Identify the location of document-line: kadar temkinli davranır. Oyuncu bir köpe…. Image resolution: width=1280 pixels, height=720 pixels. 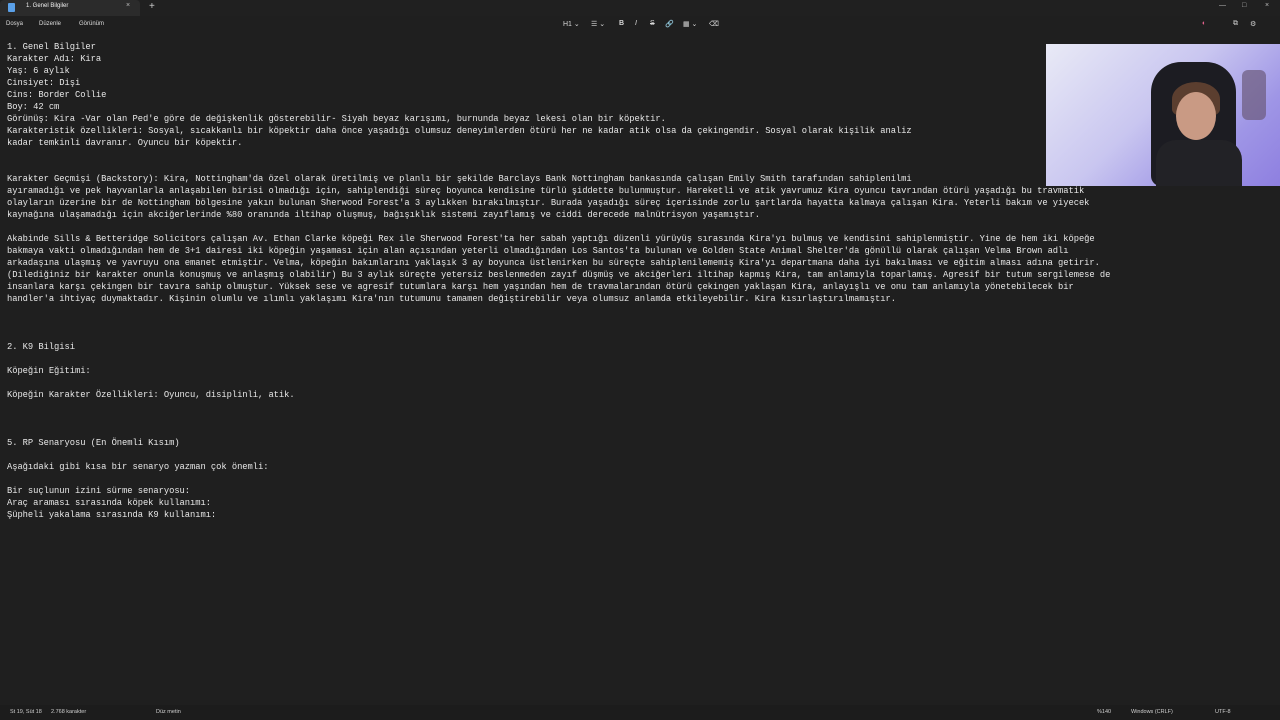
(125, 143).